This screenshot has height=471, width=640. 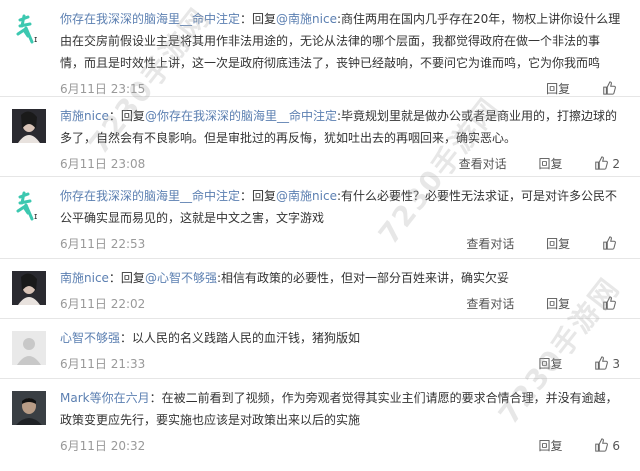 What do you see at coordinates (565, 446) in the screenshot?
I see `comment-actions: 回复 6` at bounding box center [565, 446].